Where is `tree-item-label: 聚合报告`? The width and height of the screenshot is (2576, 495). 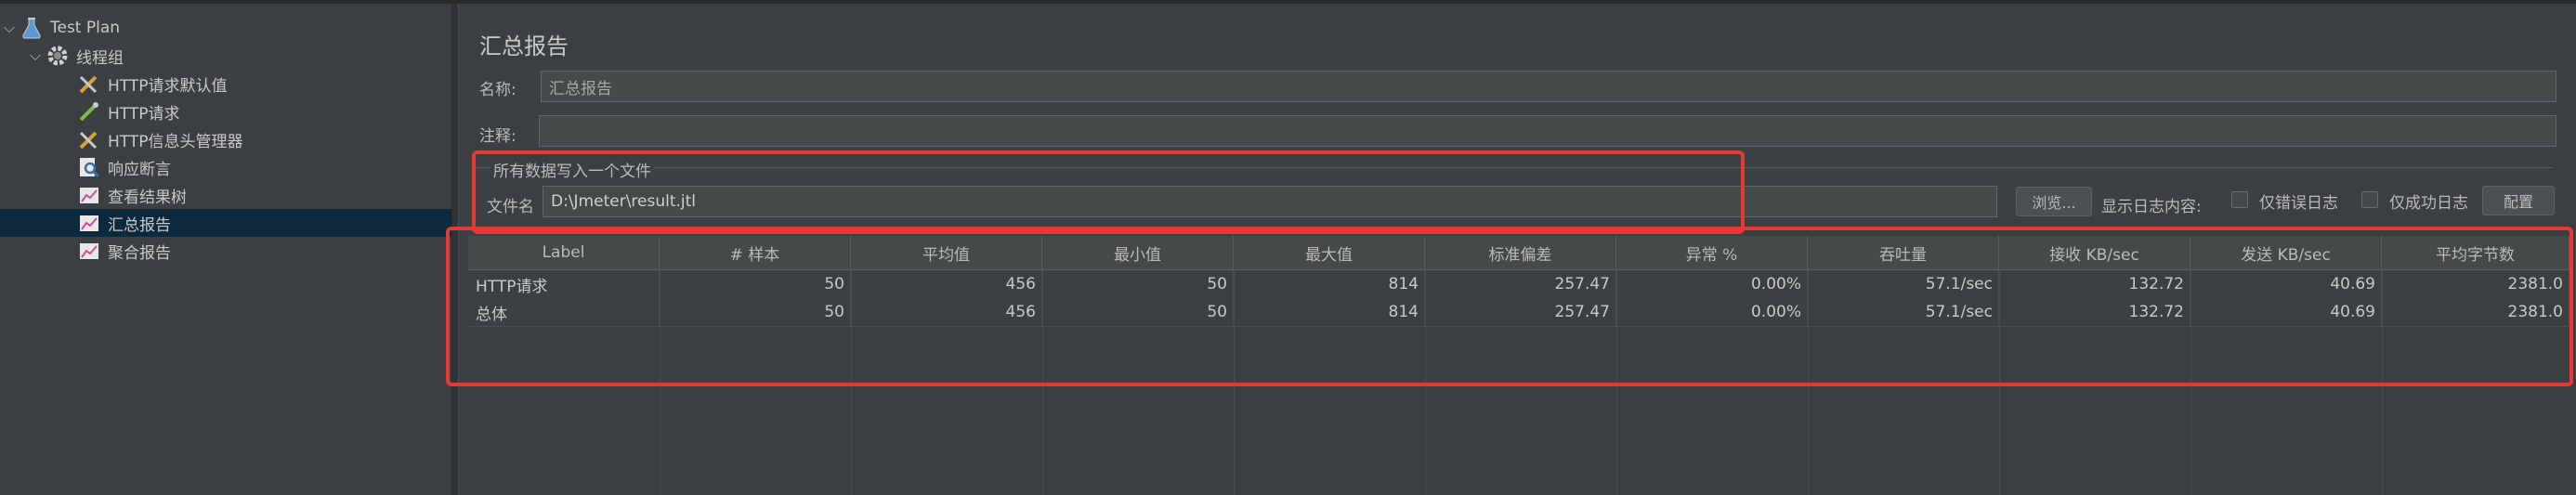
tree-item-label: 聚合报告 is located at coordinates (139, 253).